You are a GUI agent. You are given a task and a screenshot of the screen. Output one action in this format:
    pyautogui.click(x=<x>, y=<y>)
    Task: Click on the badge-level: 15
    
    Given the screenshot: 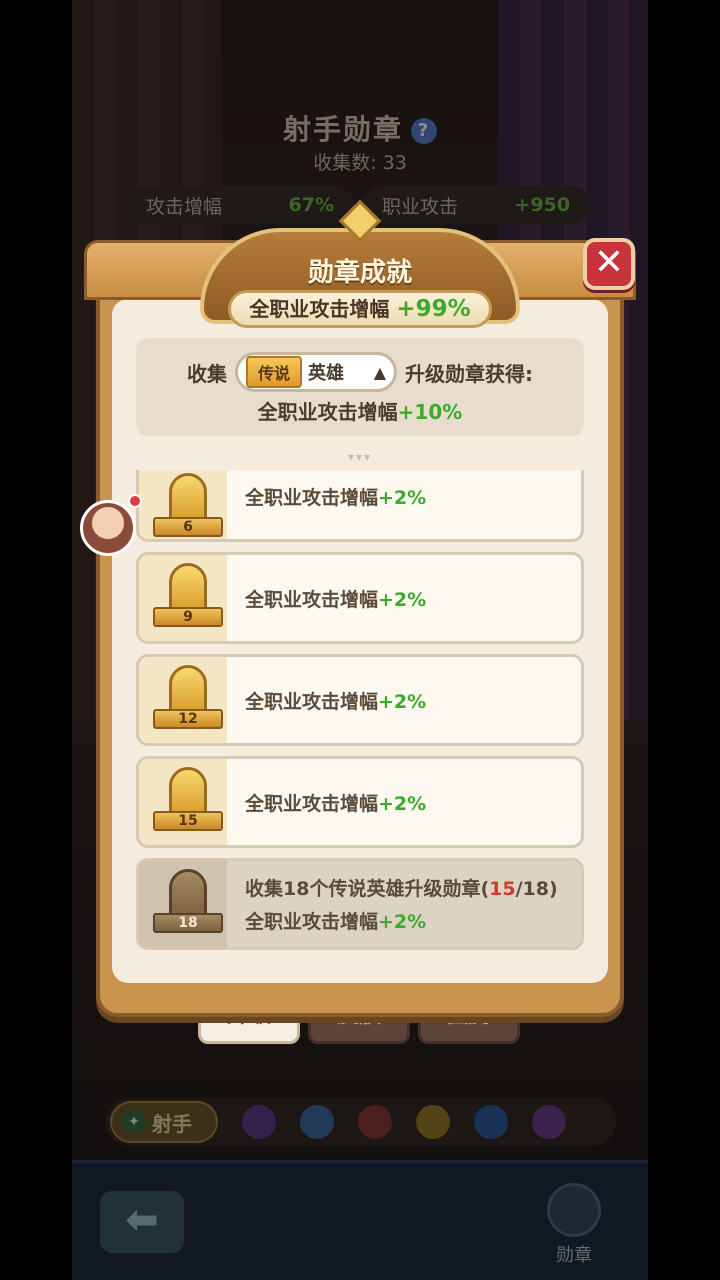 What is the action you would take?
    pyautogui.click(x=188, y=821)
    